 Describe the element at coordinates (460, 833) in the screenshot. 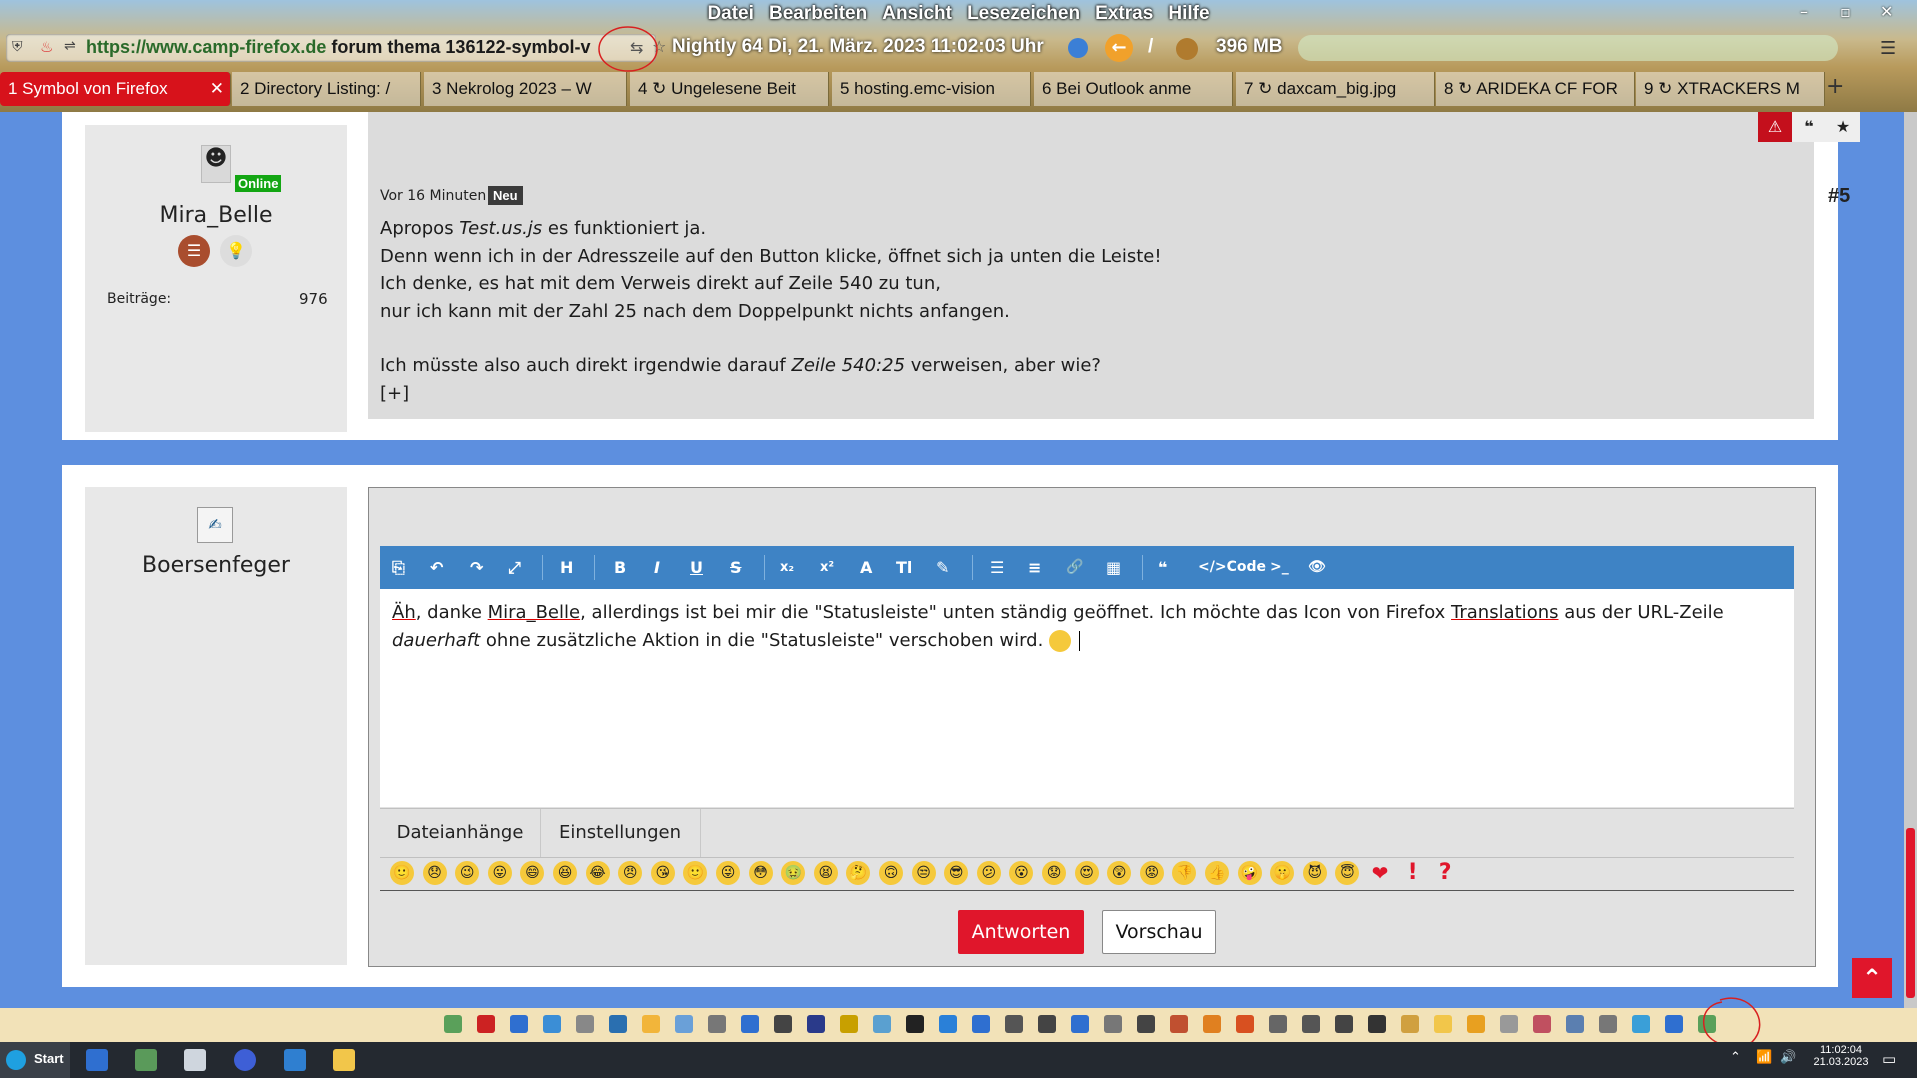

I see `tab-attachments: Dateianhänge` at that location.